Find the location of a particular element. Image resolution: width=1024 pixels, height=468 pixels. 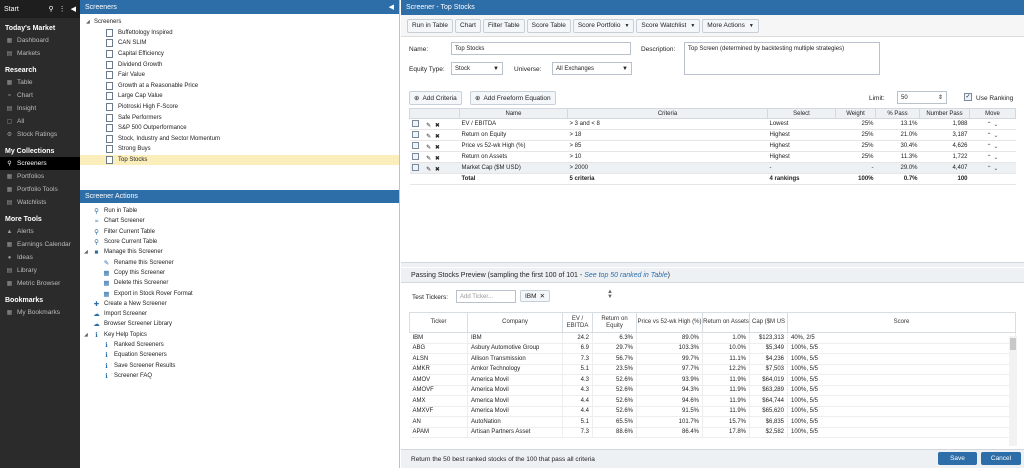

nav-item-markets: ▤ Markets is located at coordinates (40, 53).